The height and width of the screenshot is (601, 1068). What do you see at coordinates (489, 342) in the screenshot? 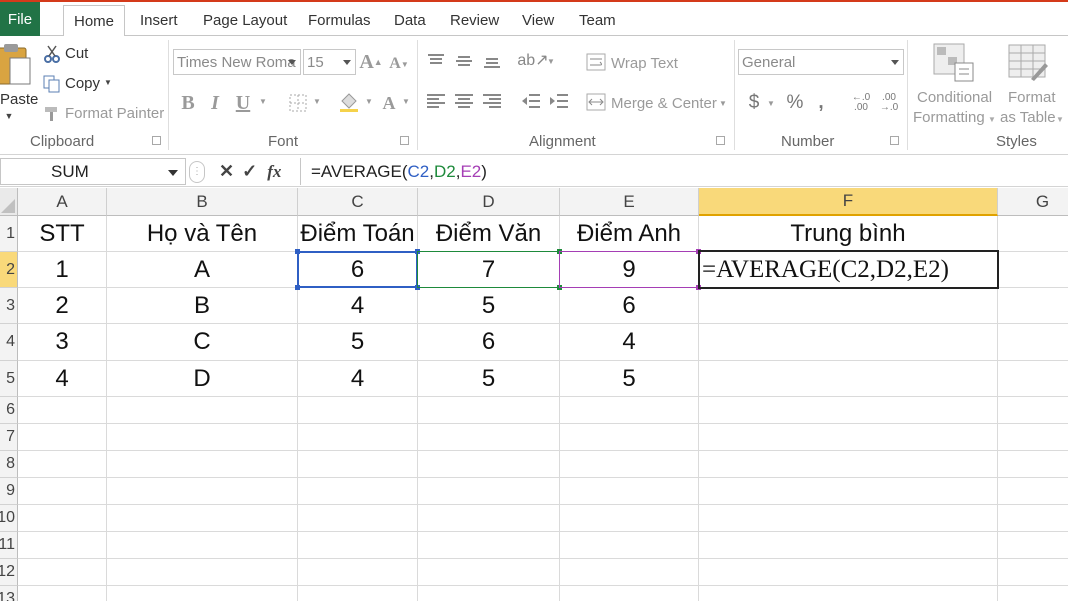
I see `cell-d4: 6` at bounding box center [489, 342].